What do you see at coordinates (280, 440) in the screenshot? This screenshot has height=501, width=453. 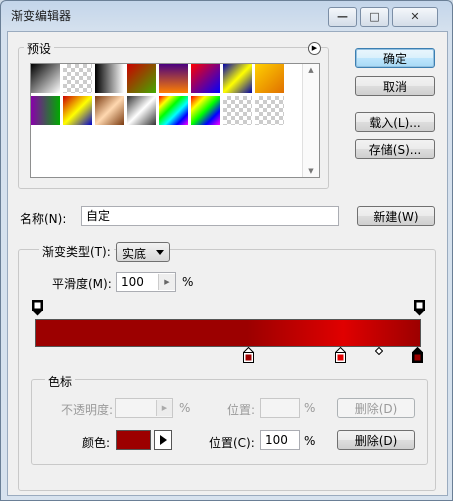 I see `location-input: 100` at bounding box center [280, 440].